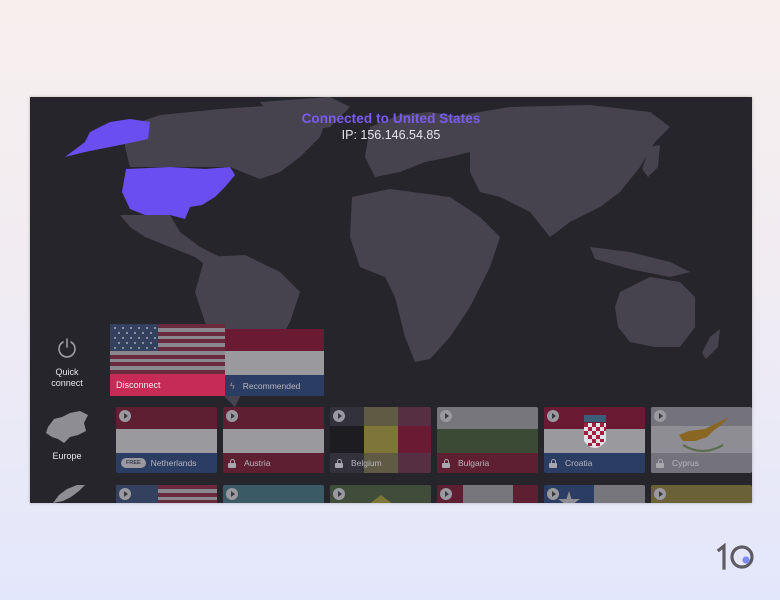 The width and height of the screenshot is (780, 600). I want to click on server-card-label: FREE Netherlands, so click(166, 463).